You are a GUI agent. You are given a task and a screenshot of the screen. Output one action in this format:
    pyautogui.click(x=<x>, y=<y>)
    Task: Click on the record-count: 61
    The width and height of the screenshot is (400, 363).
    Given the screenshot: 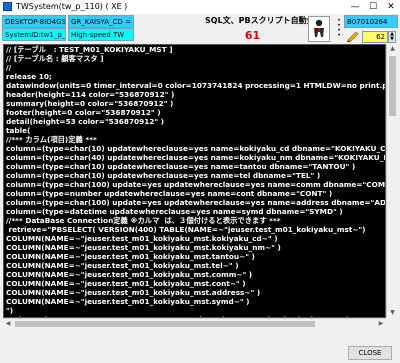 What is the action you would take?
    pyautogui.click(x=252, y=35)
    